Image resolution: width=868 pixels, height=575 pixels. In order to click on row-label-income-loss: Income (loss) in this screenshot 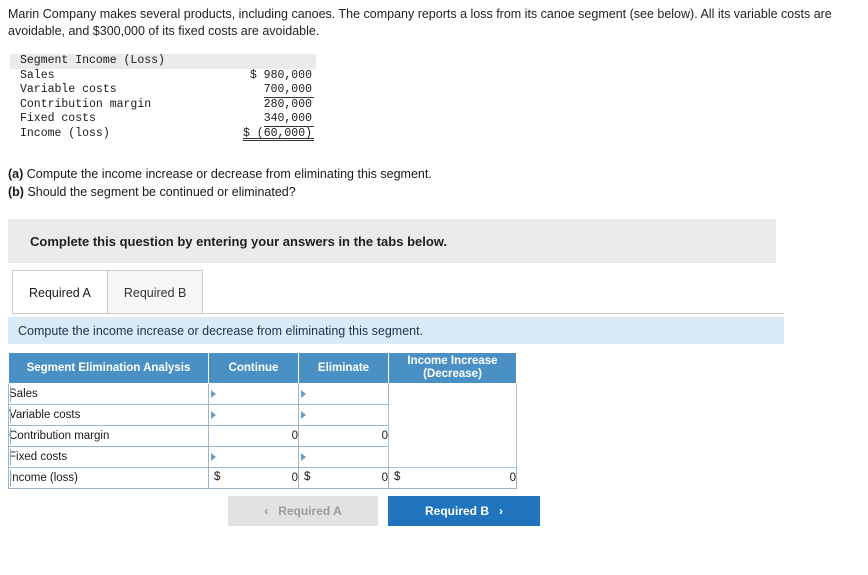, I will do `click(108, 478)`.